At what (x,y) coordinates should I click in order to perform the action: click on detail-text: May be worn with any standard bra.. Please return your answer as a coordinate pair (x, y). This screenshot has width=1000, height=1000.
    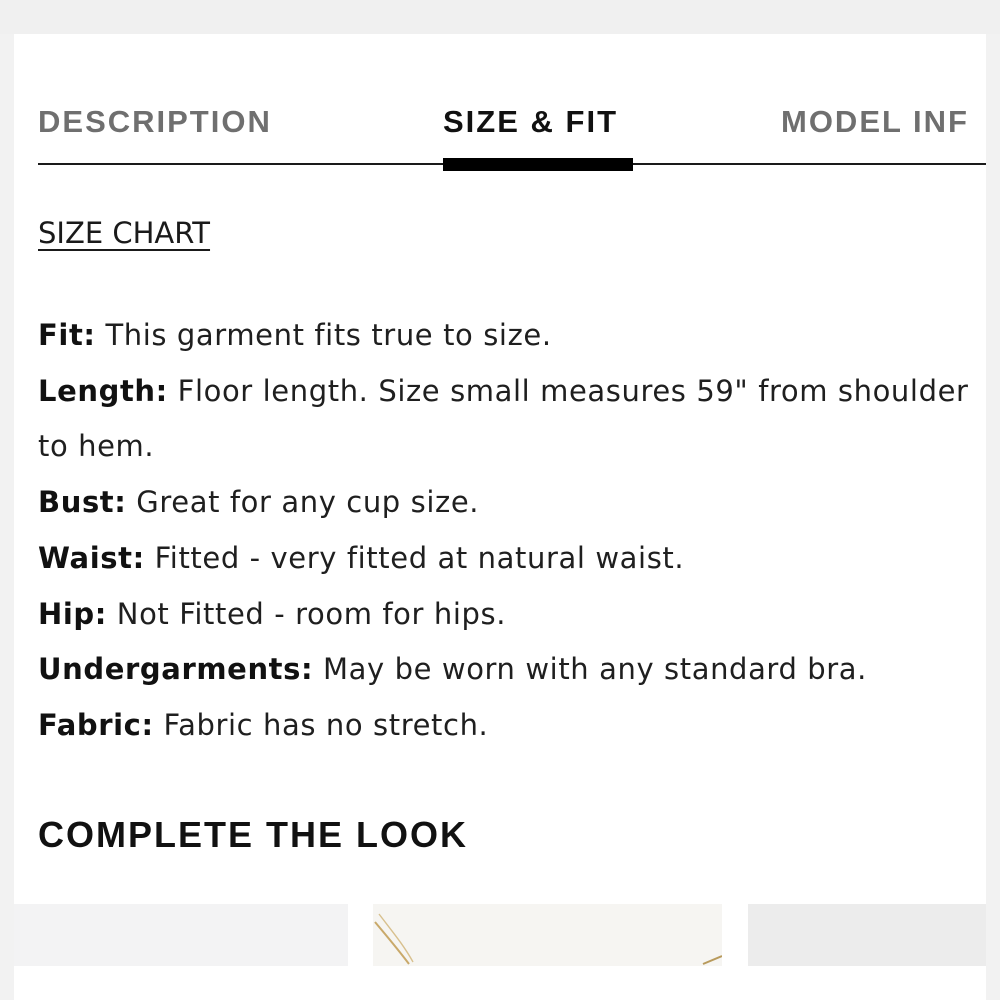
    Looking at the image, I should click on (590, 669).